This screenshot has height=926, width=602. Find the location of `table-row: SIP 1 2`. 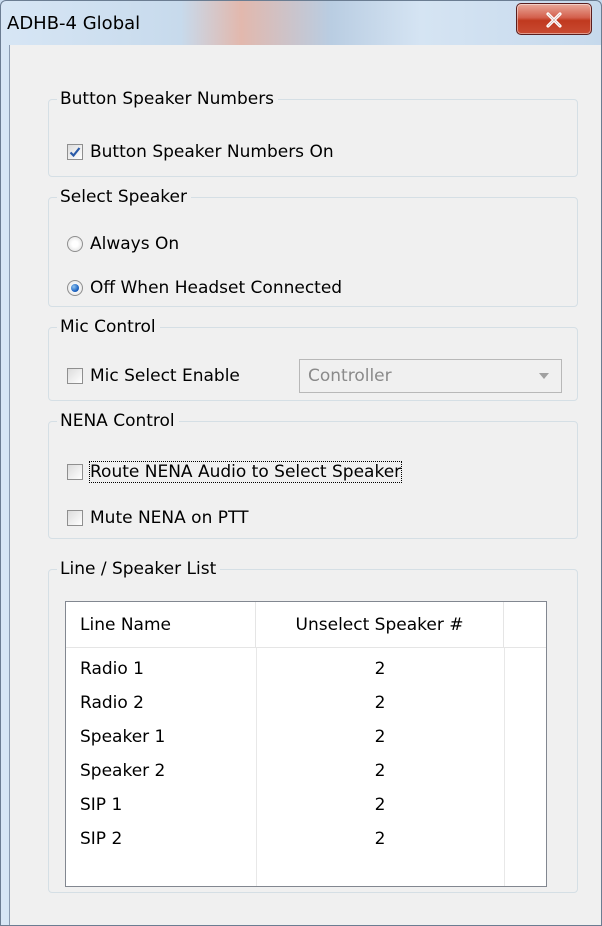

table-row: SIP 1 2 is located at coordinates (306, 805).